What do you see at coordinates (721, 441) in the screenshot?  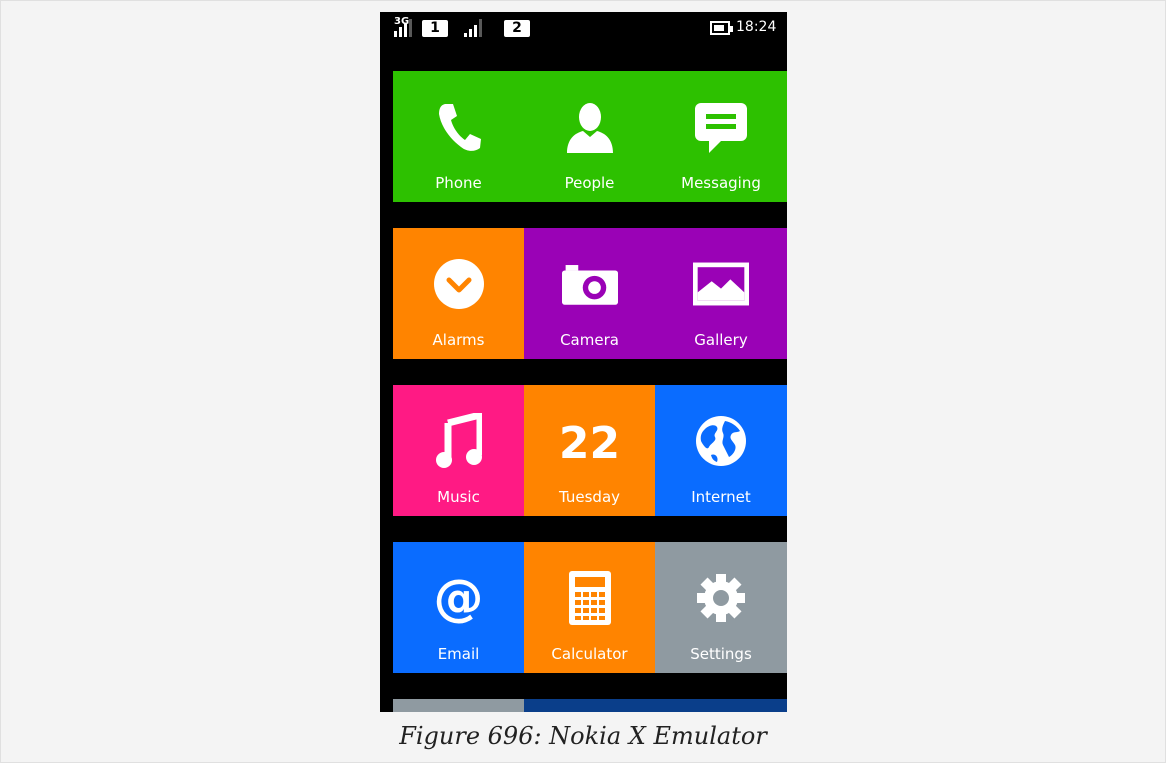 I see `globe-icon` at bounding box center [721, 441].